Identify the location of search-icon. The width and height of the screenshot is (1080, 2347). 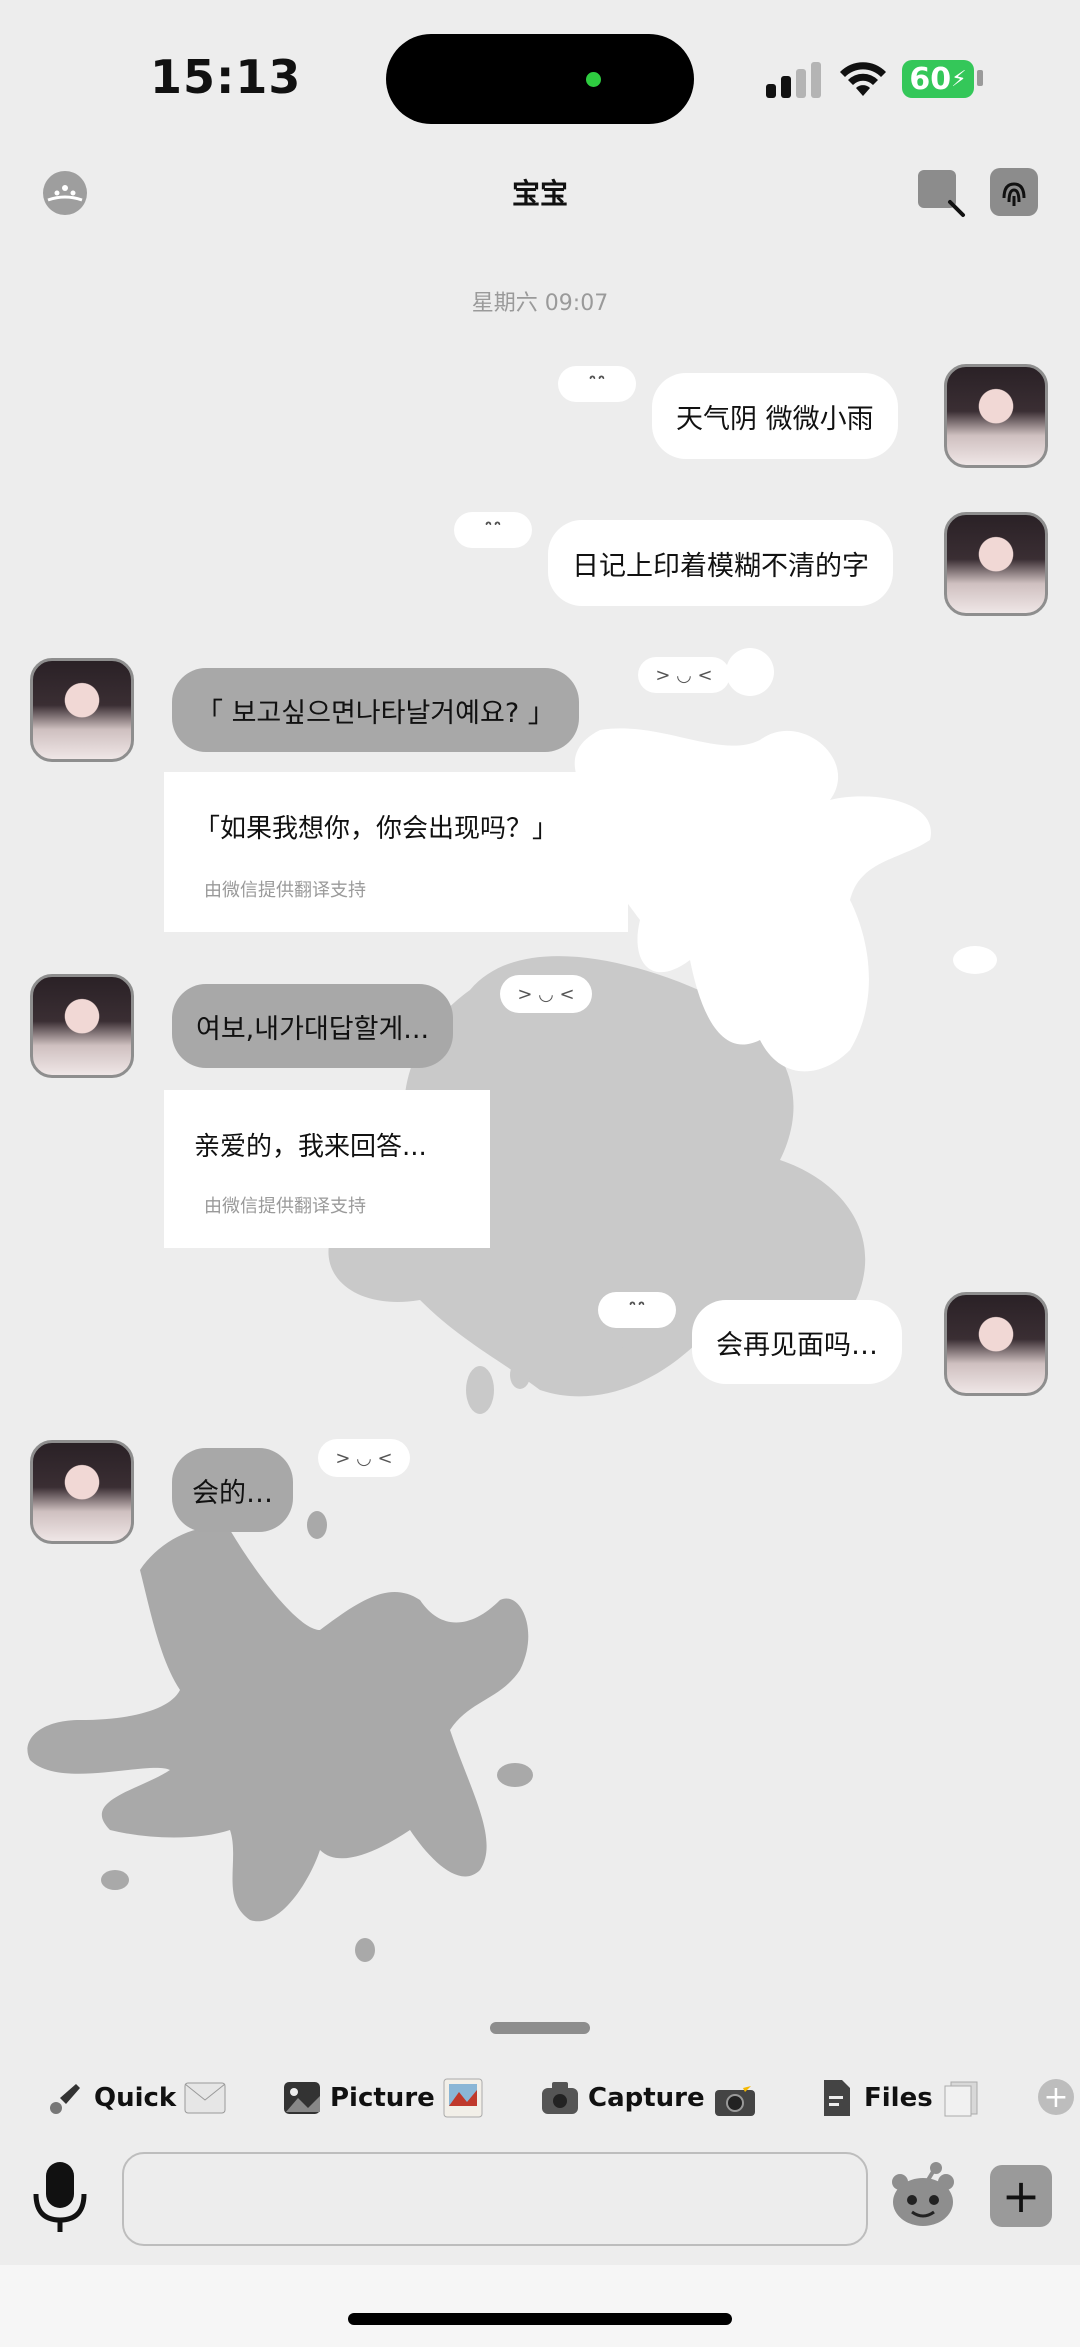
(941, 193).